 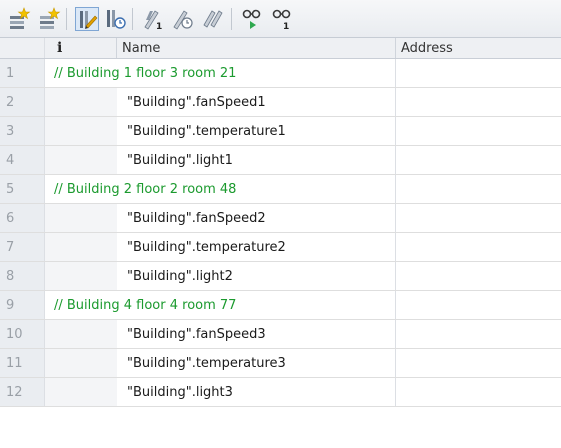 I want to click on monitor-values-icon, so click(x=115, y=19).